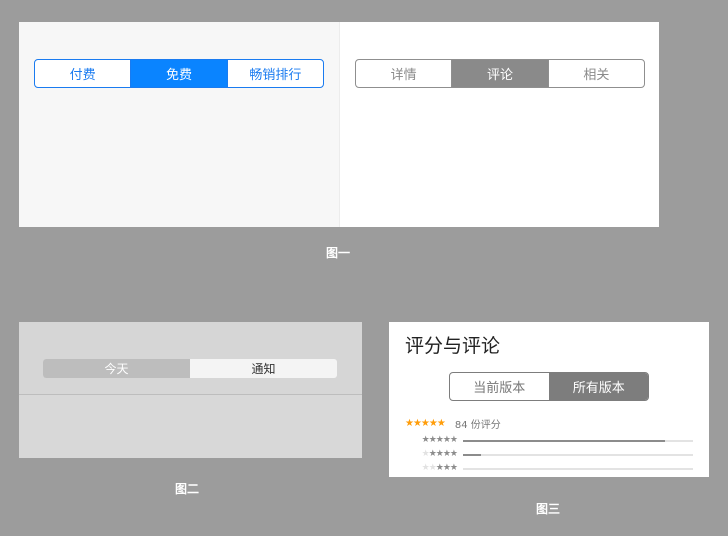 The image size is (728, 536). What do you see at coordinates (116, 368) in the screenshot?
I see `segment-today: 今天` at bounding box center [116, 368].